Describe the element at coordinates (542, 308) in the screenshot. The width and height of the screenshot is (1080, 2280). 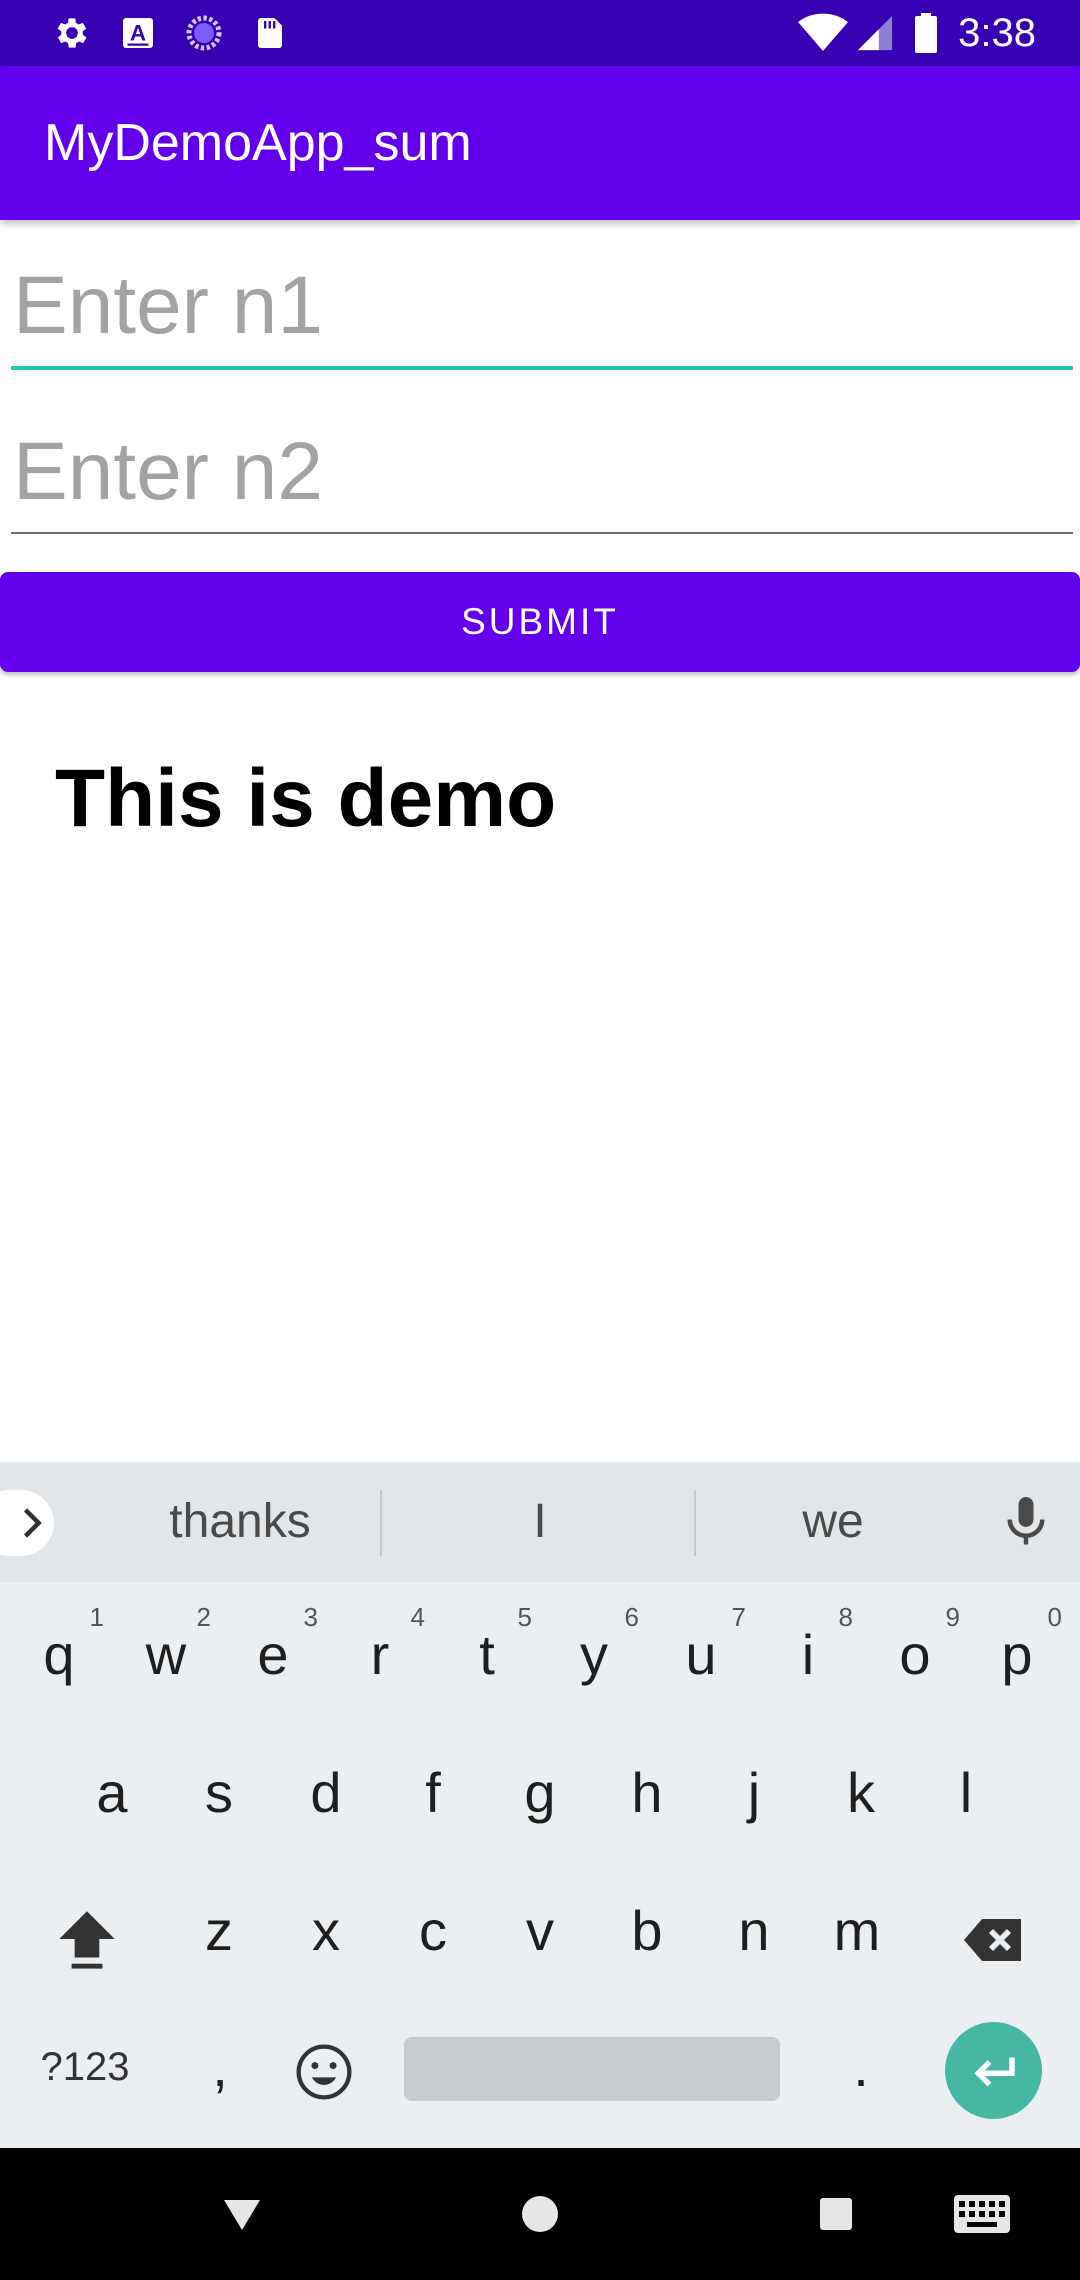
I see `n1-input` at that location.